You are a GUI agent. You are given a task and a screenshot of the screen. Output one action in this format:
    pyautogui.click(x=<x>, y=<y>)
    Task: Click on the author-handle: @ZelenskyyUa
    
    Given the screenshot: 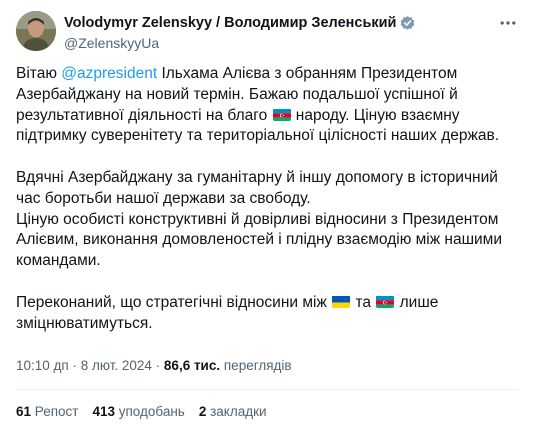 What is the action you would take?
    pyautogui.click(x=240, y=43)
    